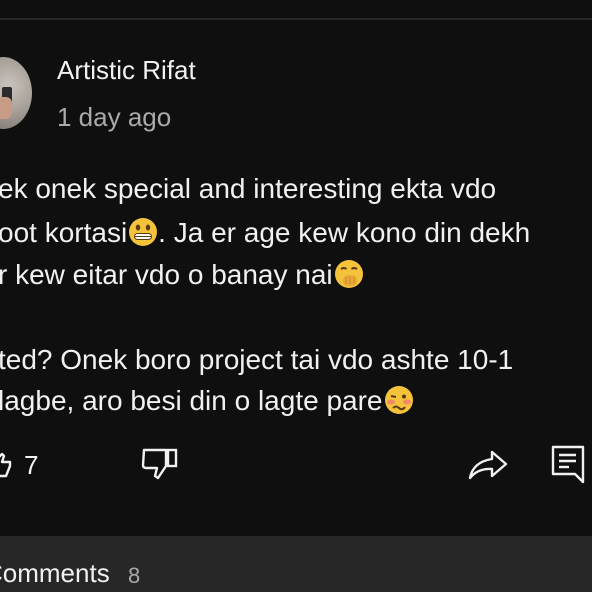 Image resolution: width=592 pixels, height=592 pixels. What do you see at coordinates (126, 70) in the screenshot?
I see `comment-author: Artistic Rifat` at bounding box center [126, 70].